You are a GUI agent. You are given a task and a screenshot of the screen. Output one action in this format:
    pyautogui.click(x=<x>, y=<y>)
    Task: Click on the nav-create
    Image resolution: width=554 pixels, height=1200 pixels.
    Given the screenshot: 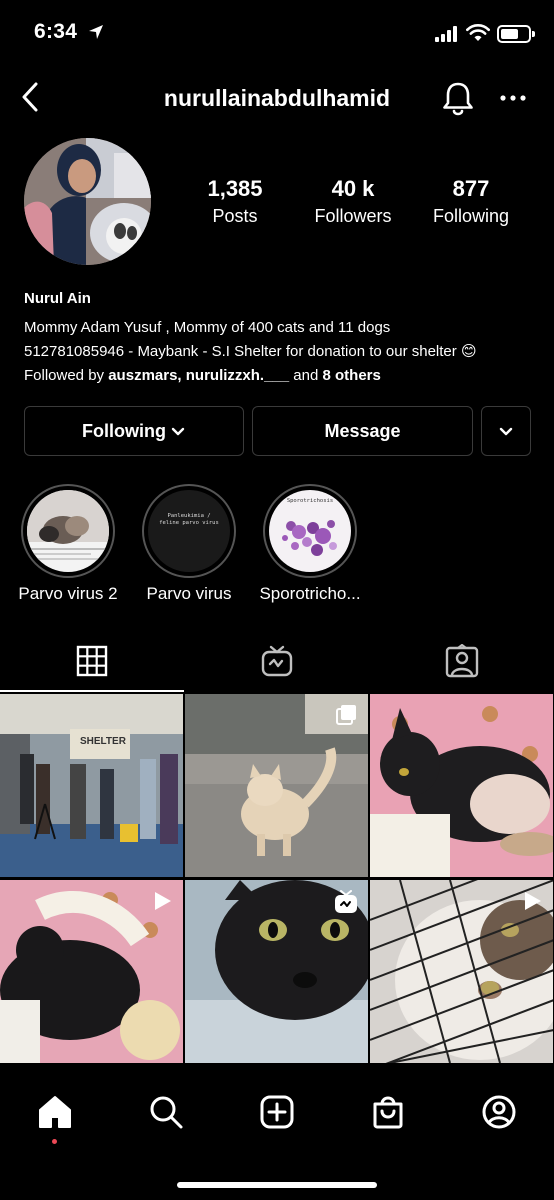 What is the action you would take?
    pyautogui.click(x=277, y=1112)
    